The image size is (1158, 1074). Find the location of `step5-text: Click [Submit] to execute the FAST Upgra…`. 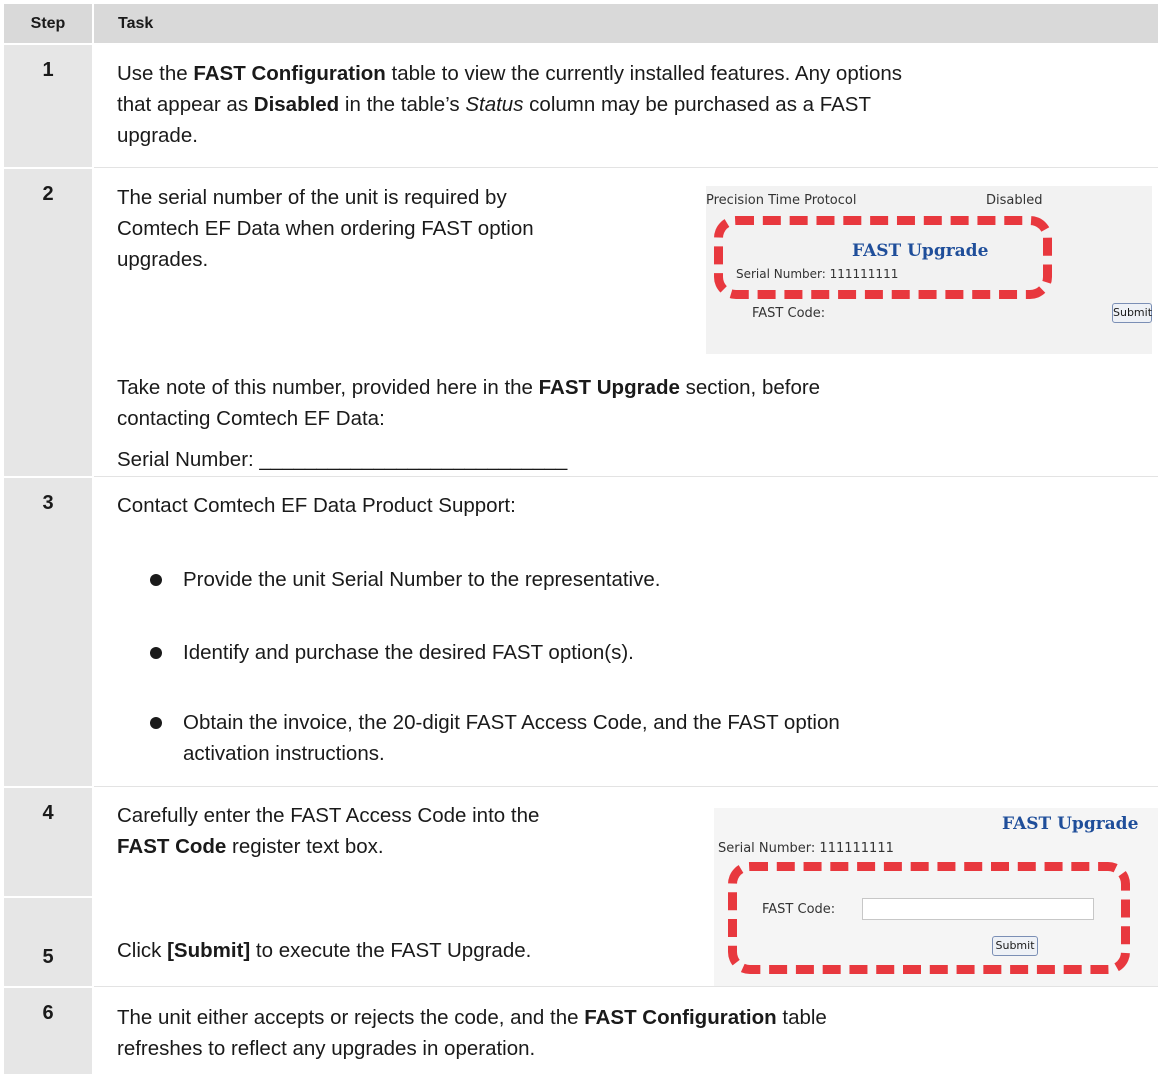

step5-text: Click [Submit] to execute the FAST Upgra… is located at coordinates (324, 950).